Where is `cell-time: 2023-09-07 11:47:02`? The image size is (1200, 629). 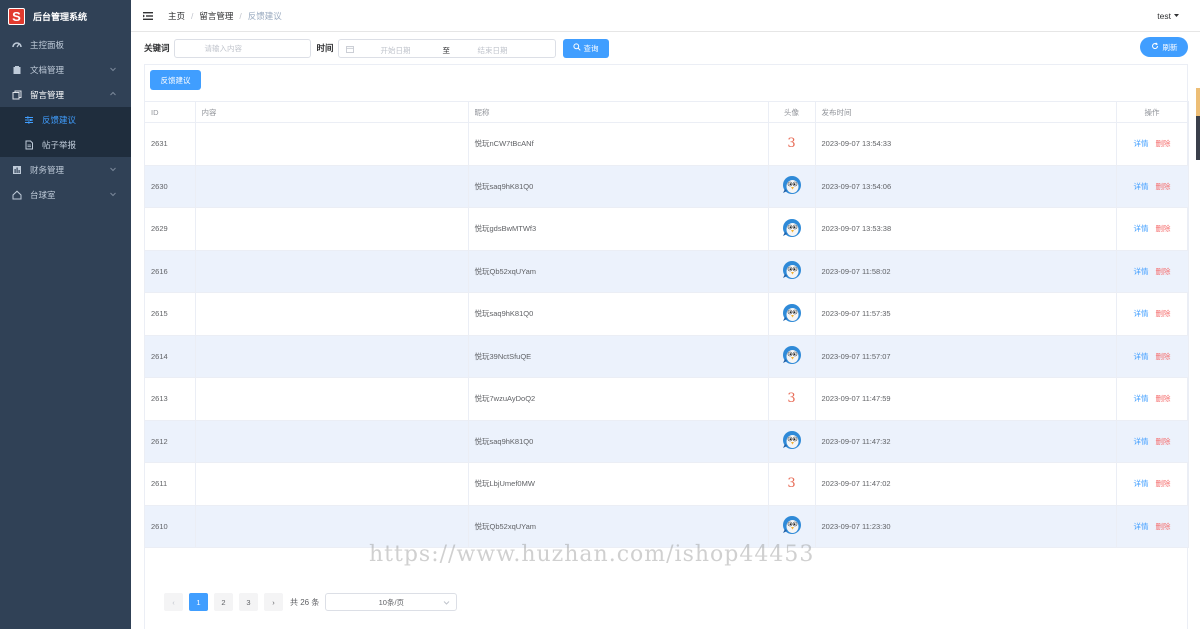
cell-time: 2023-09-07 11:47:02 is located at coordinates (966, 484).